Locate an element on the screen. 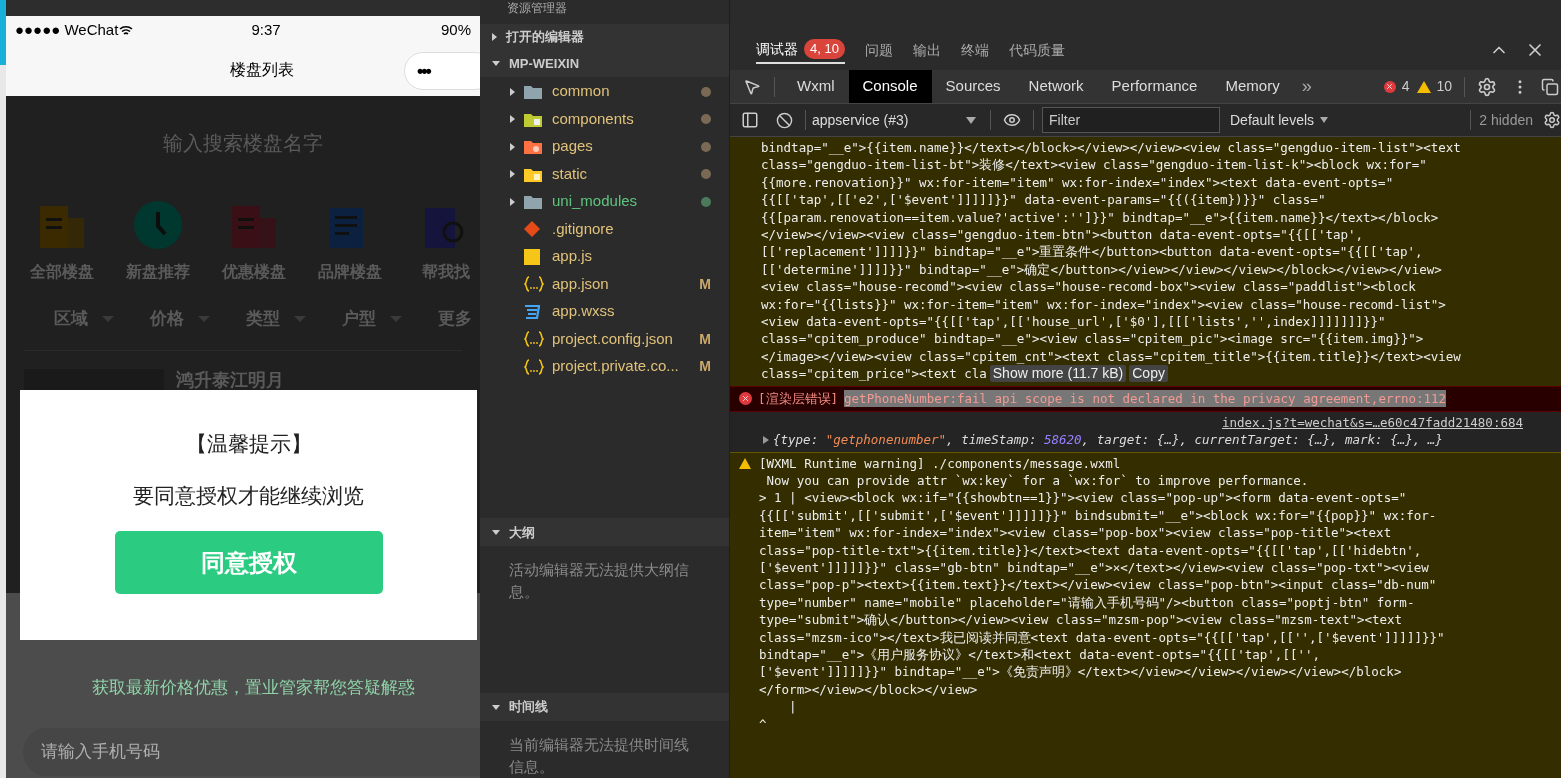  code-line: Now you can provide attr `wx:key` for a `wx:for` to improve performance. is located at coordinates (1037, 480).